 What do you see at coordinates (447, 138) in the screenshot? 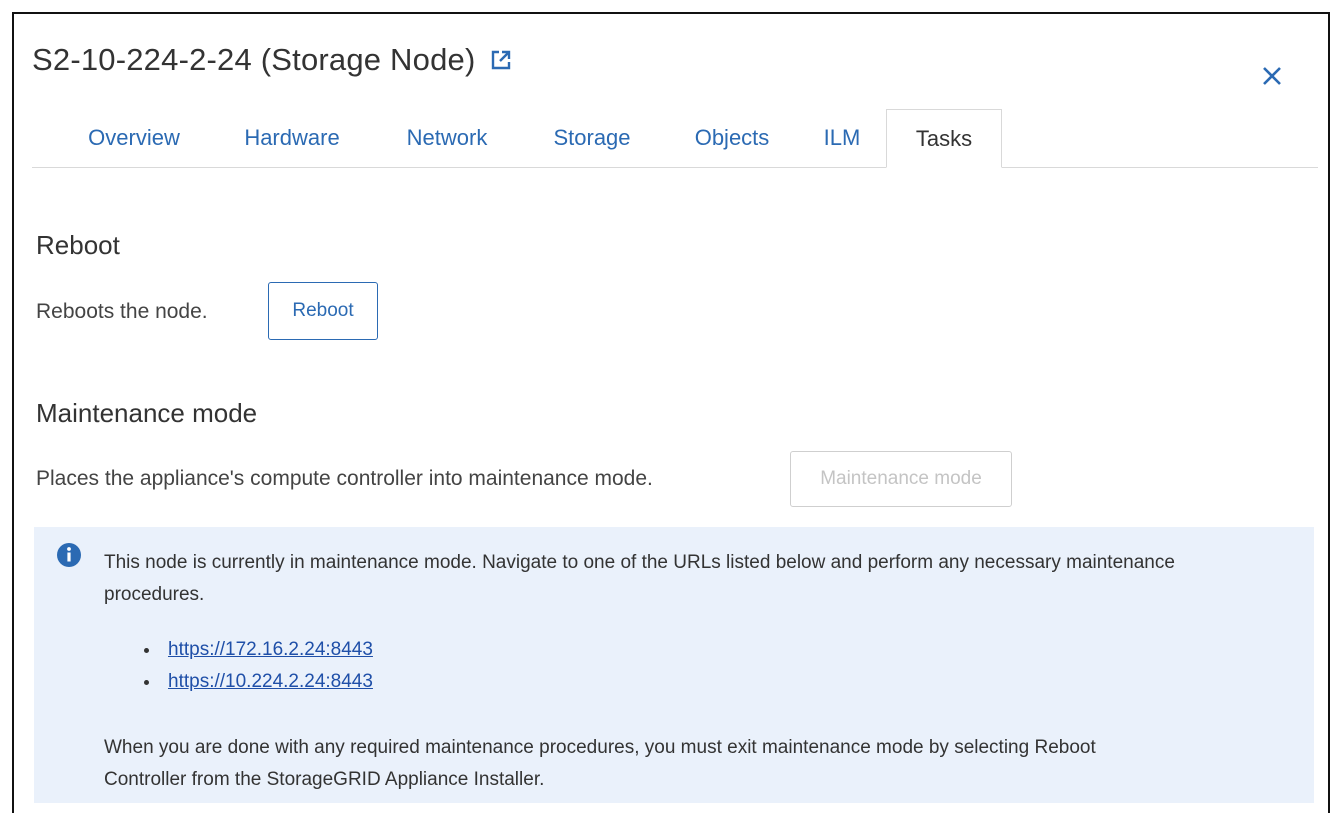
I see `tab-network: Network` at bounding box center [447, 138].